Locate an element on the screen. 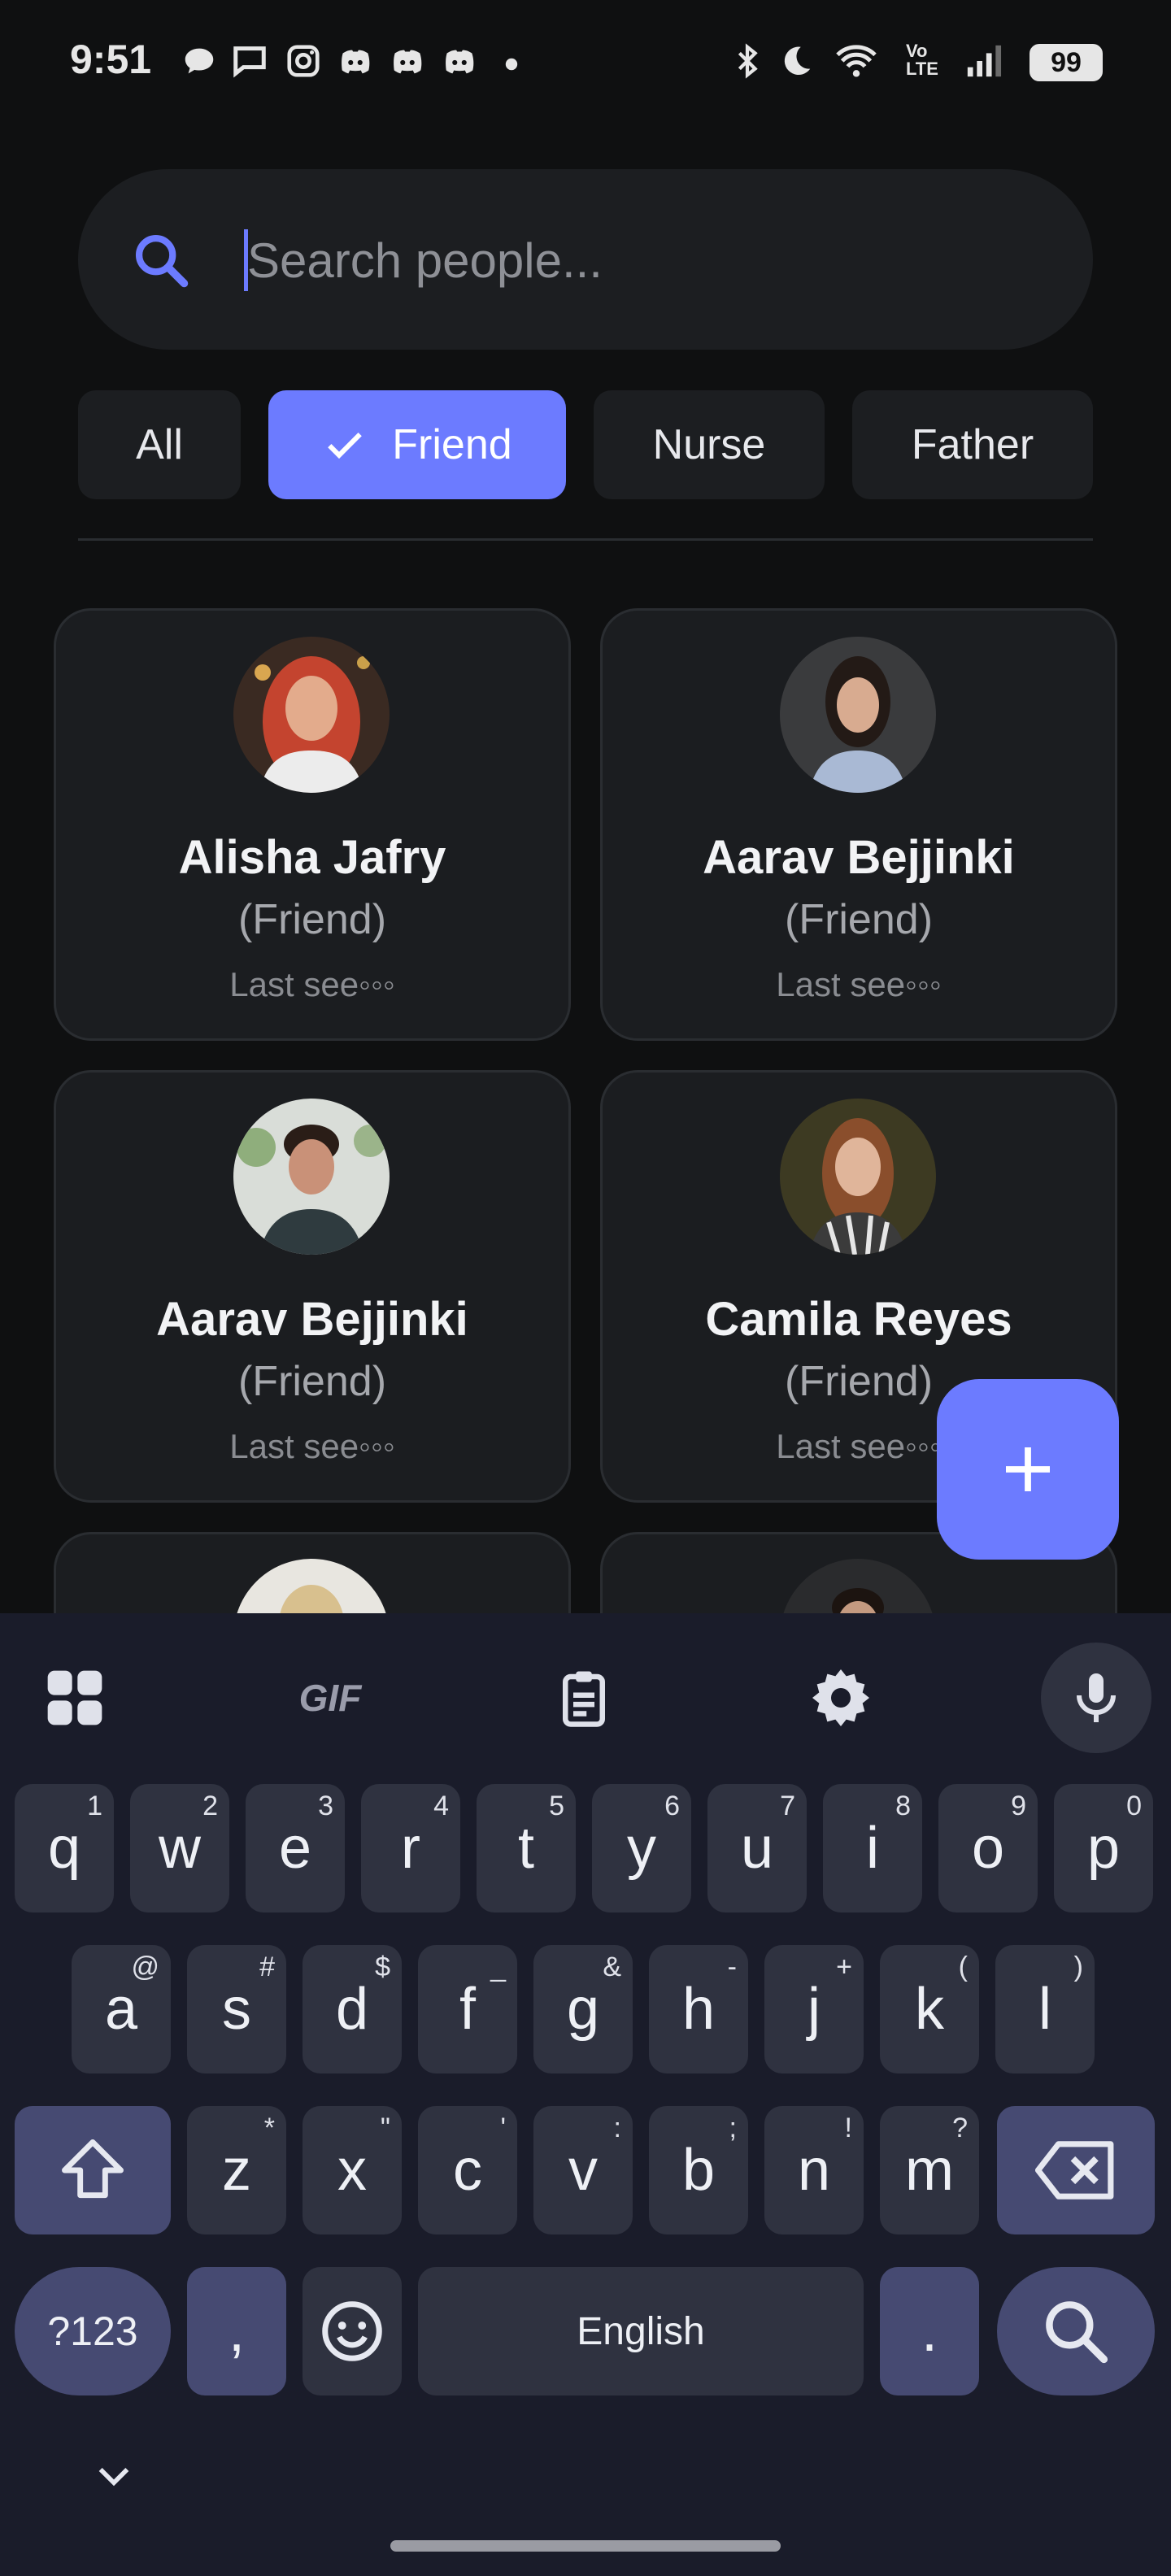 The image size is (1171, 2576). wifi-icon is located at coordinates (857, 61).